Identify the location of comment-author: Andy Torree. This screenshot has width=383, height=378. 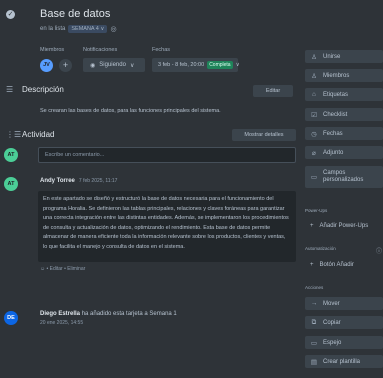
(57, 181).